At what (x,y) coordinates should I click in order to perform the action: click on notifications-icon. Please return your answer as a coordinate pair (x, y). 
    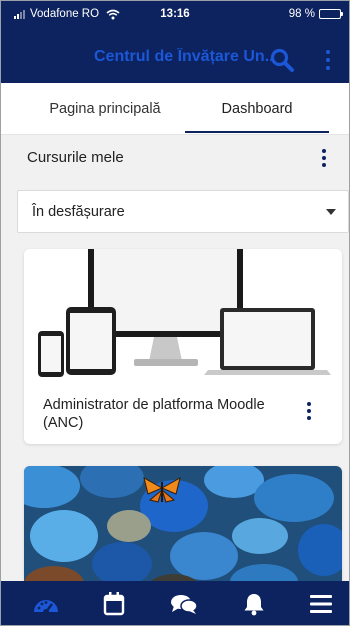
    Looking at the image, I should click on (254, 605).